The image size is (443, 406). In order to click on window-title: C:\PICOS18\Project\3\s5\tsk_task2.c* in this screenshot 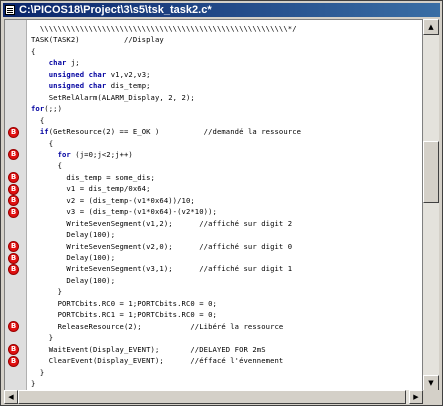, I will do `click(115, 10)`.